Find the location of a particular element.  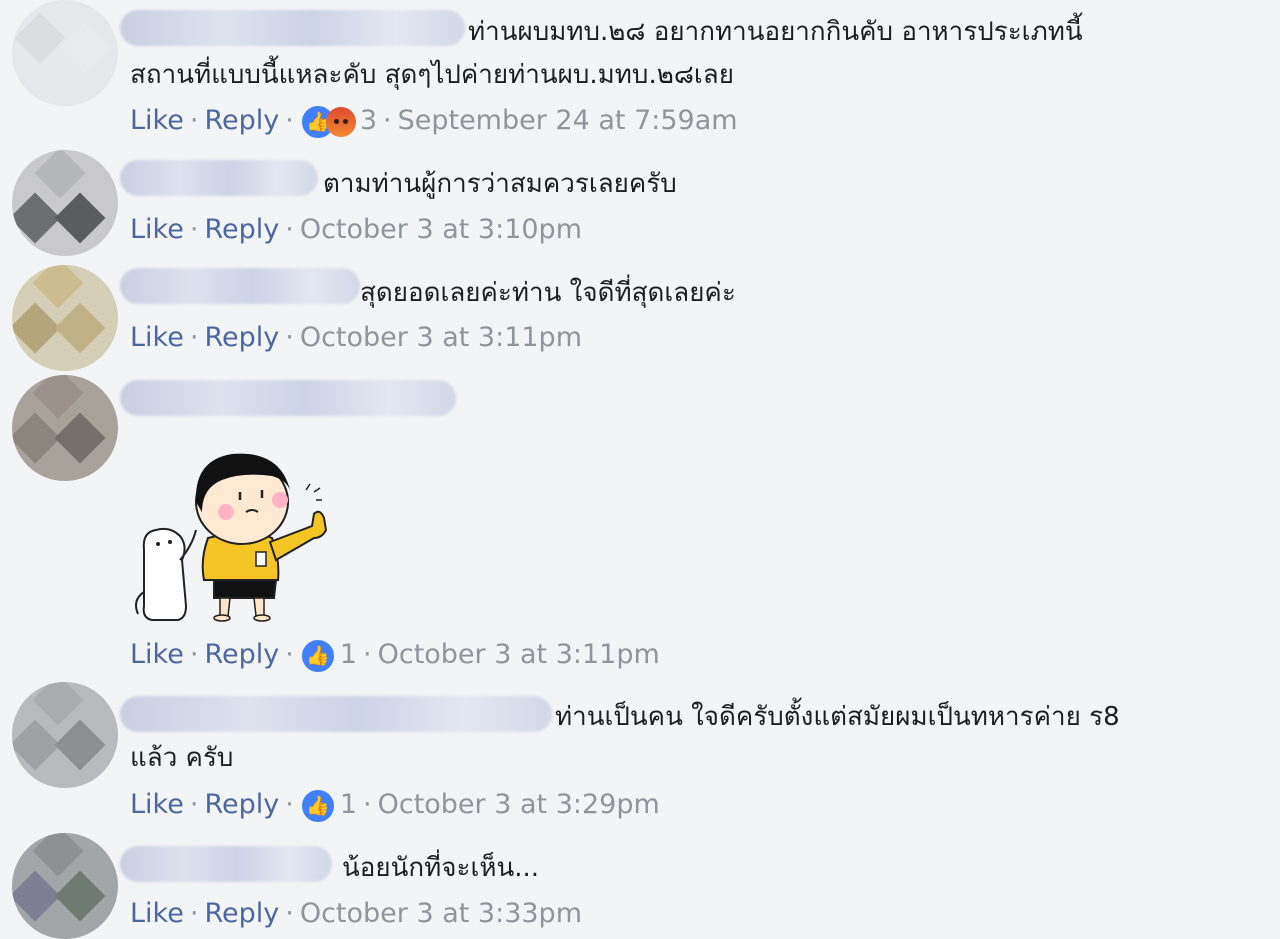

comment-actions: Like · Reply · 👍 1 · October 3 at 3:29pm is located at coordinates (395, 805).